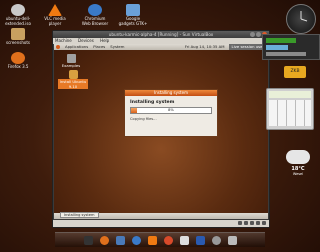  Describe the element at coordinates (73, 84) in the screenshot. I see `guest-icon-label: Install Ubuntu 9.10` at that location.